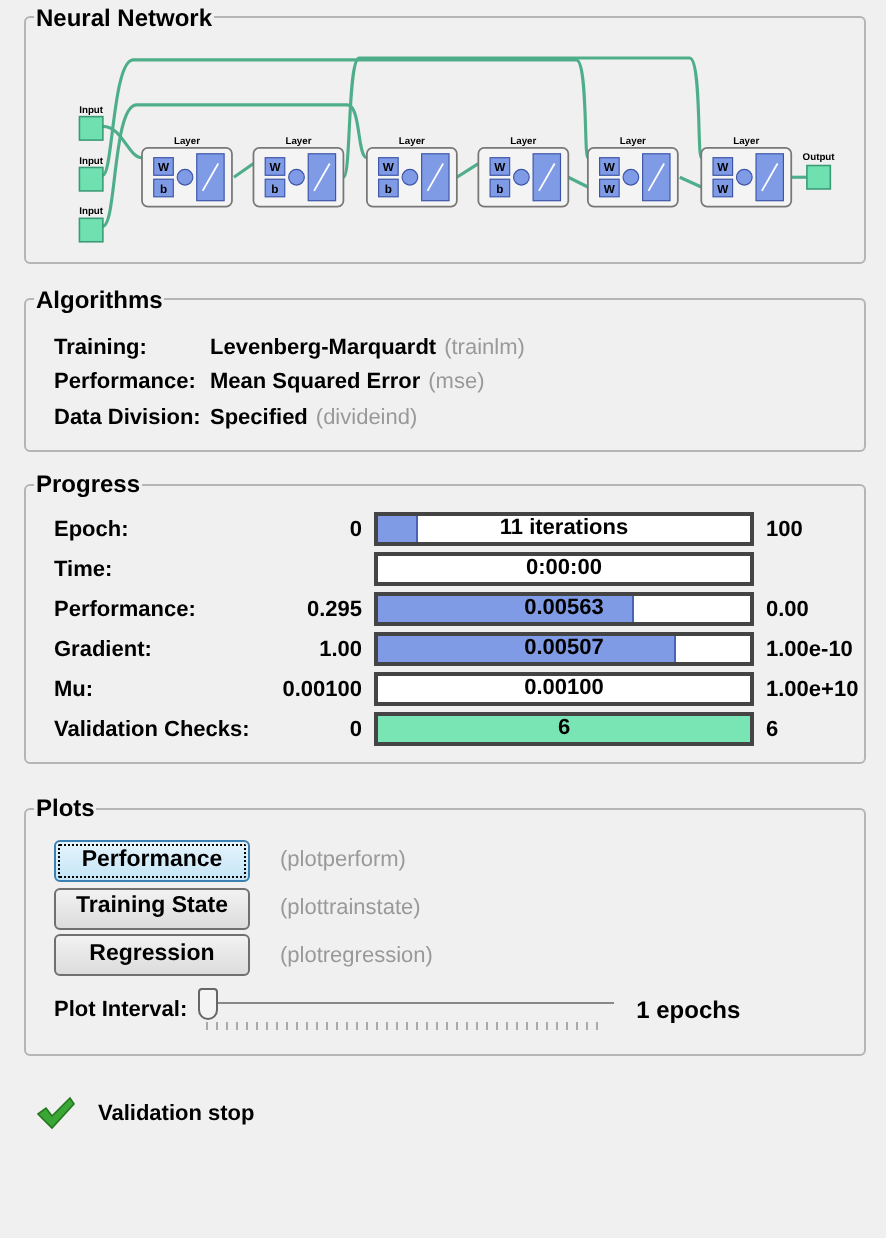 This screenshot has width=886, height=1238. I want to click on algorithm-label: Performance:, so click(126, 383).